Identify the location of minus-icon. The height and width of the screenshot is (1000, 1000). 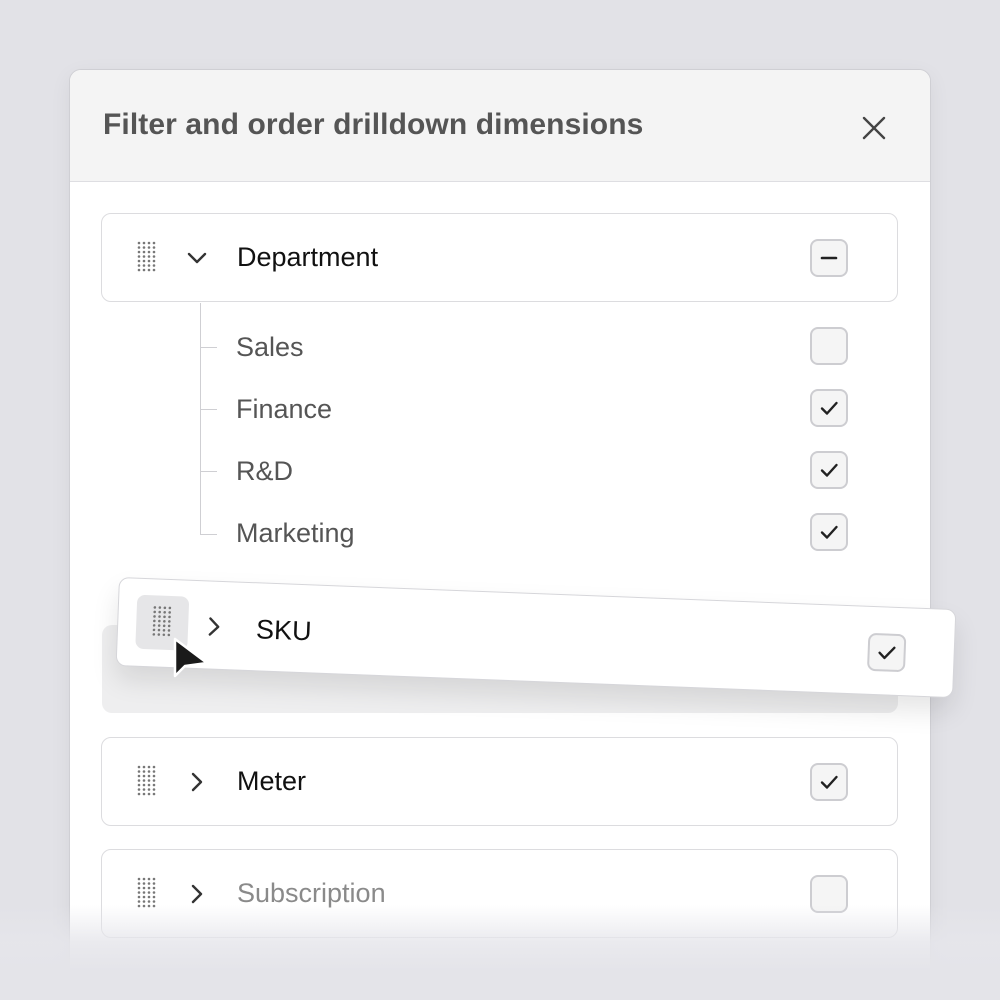
(829, 258).